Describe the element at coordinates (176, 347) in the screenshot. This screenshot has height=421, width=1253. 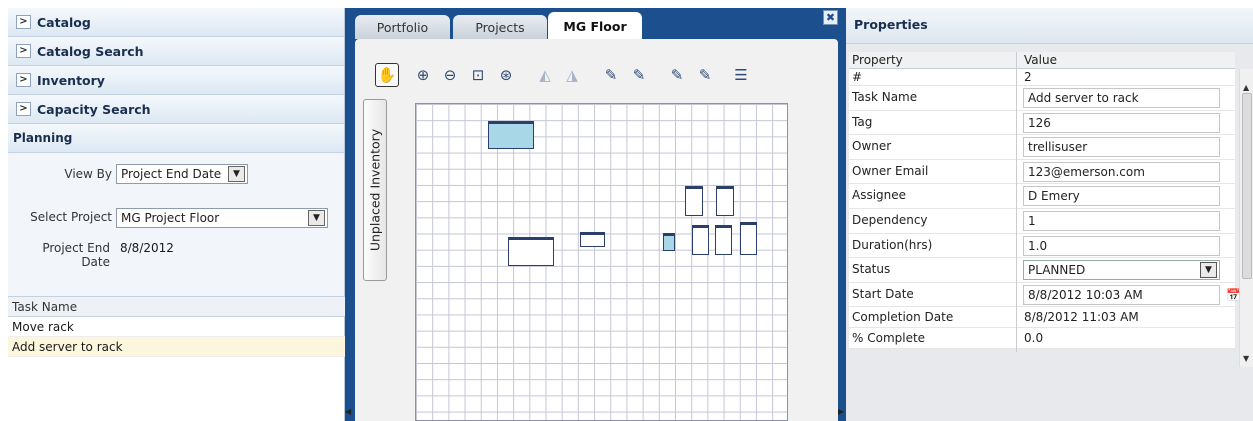
I see `task-row-selected: Add server to rack` at that location.